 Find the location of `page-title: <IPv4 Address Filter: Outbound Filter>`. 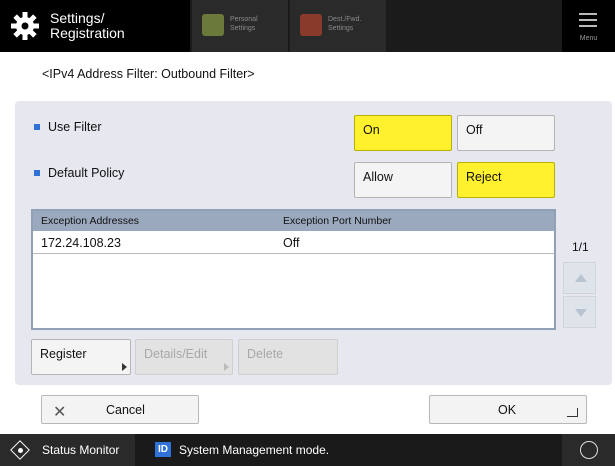

page-title: <IPv4 Address Filter: Outbound Filter> is located at coordinates (148, 74).